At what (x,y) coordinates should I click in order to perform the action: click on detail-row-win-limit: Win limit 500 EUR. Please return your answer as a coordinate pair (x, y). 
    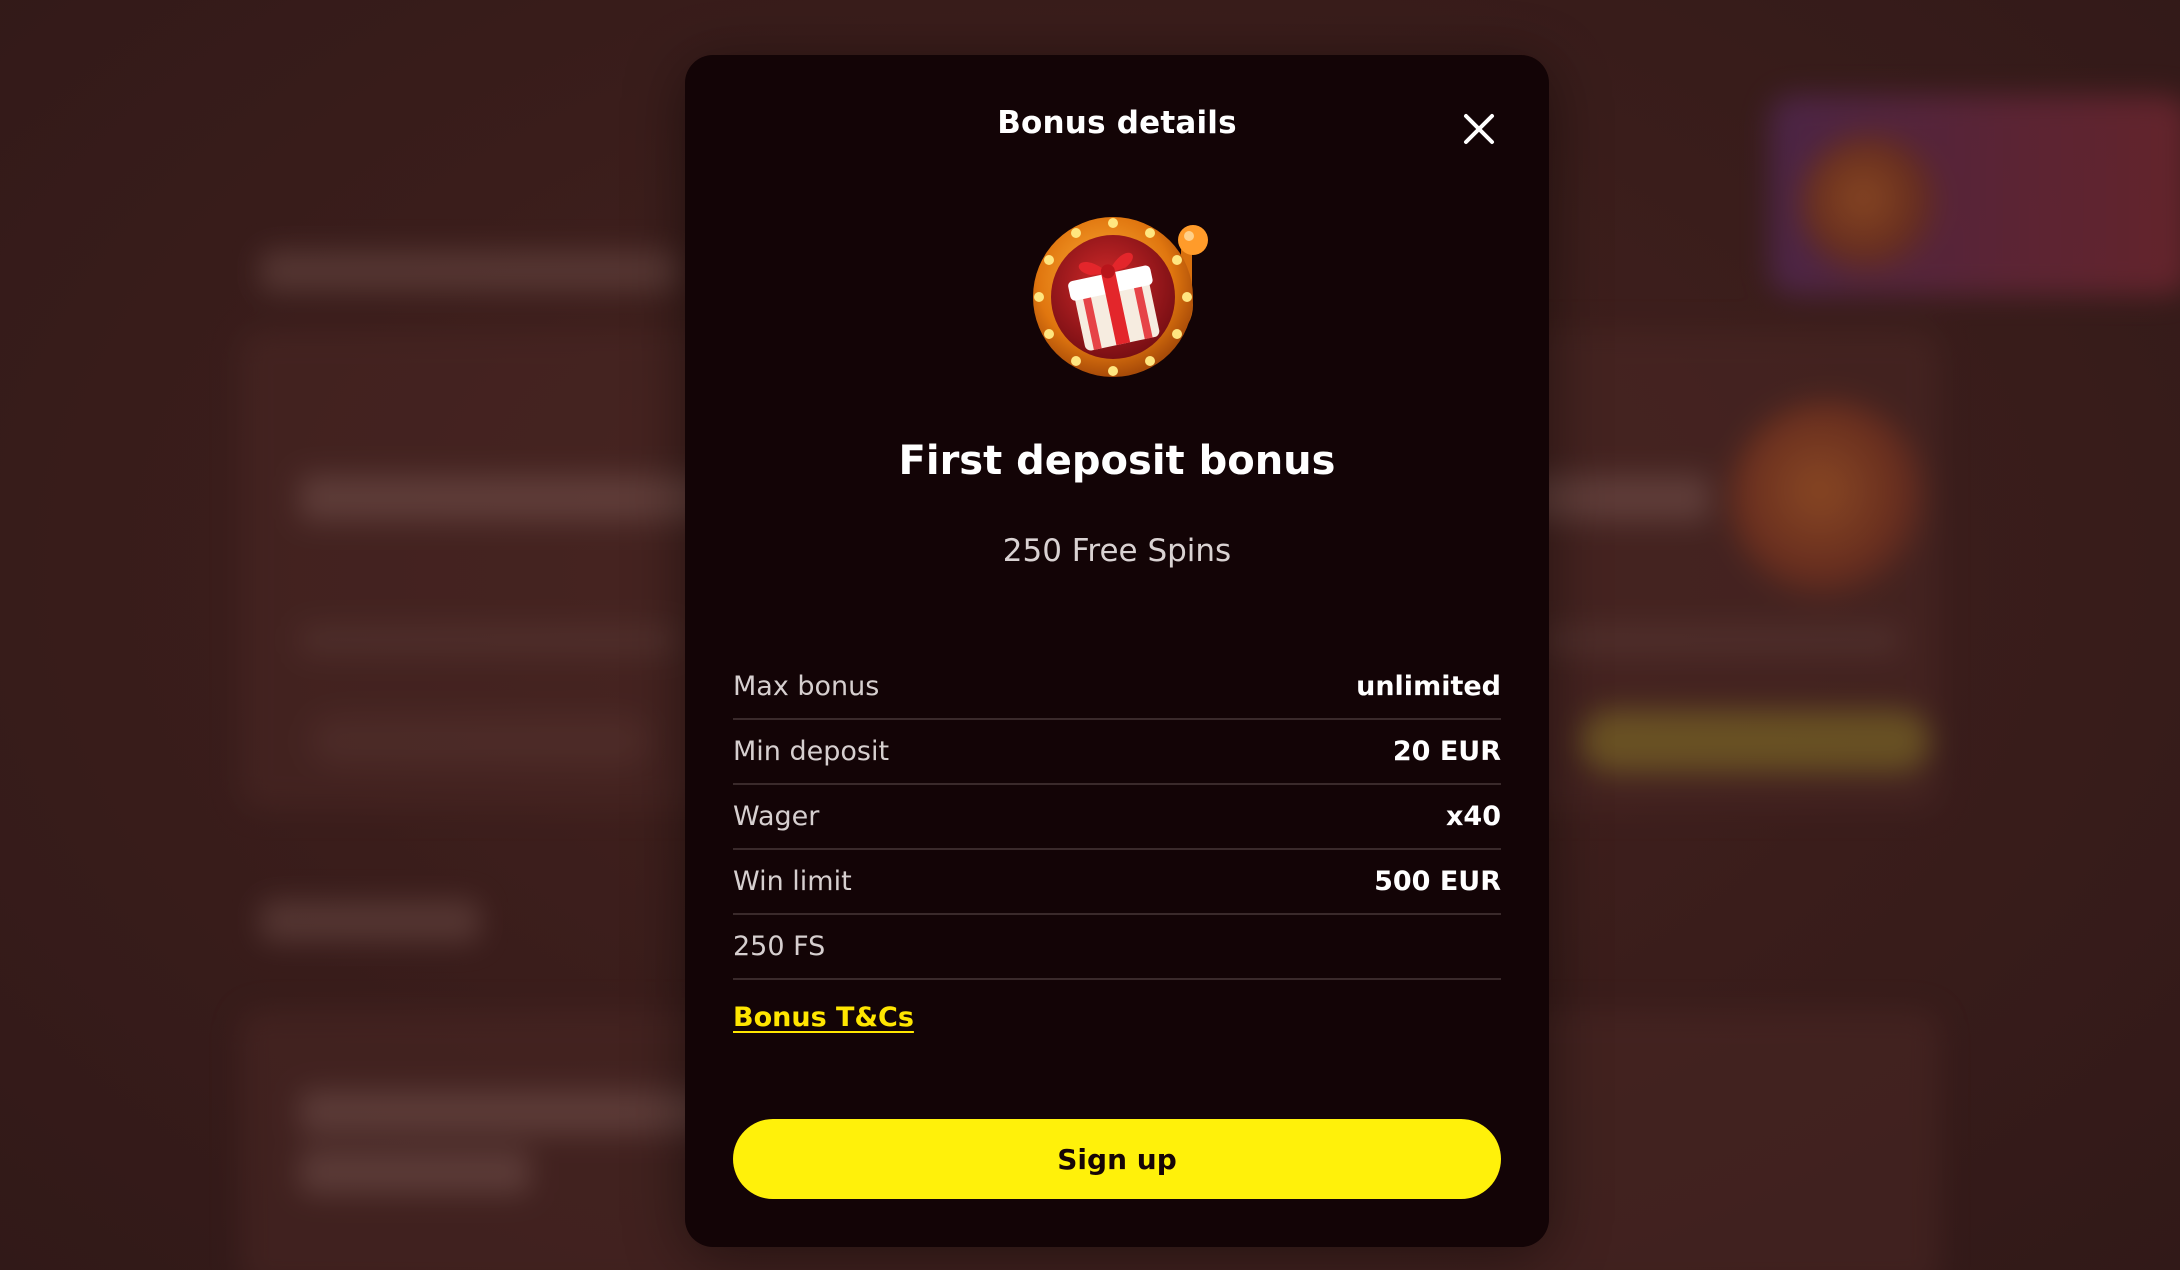
    Looking at the image, I should click on (1117, 882).